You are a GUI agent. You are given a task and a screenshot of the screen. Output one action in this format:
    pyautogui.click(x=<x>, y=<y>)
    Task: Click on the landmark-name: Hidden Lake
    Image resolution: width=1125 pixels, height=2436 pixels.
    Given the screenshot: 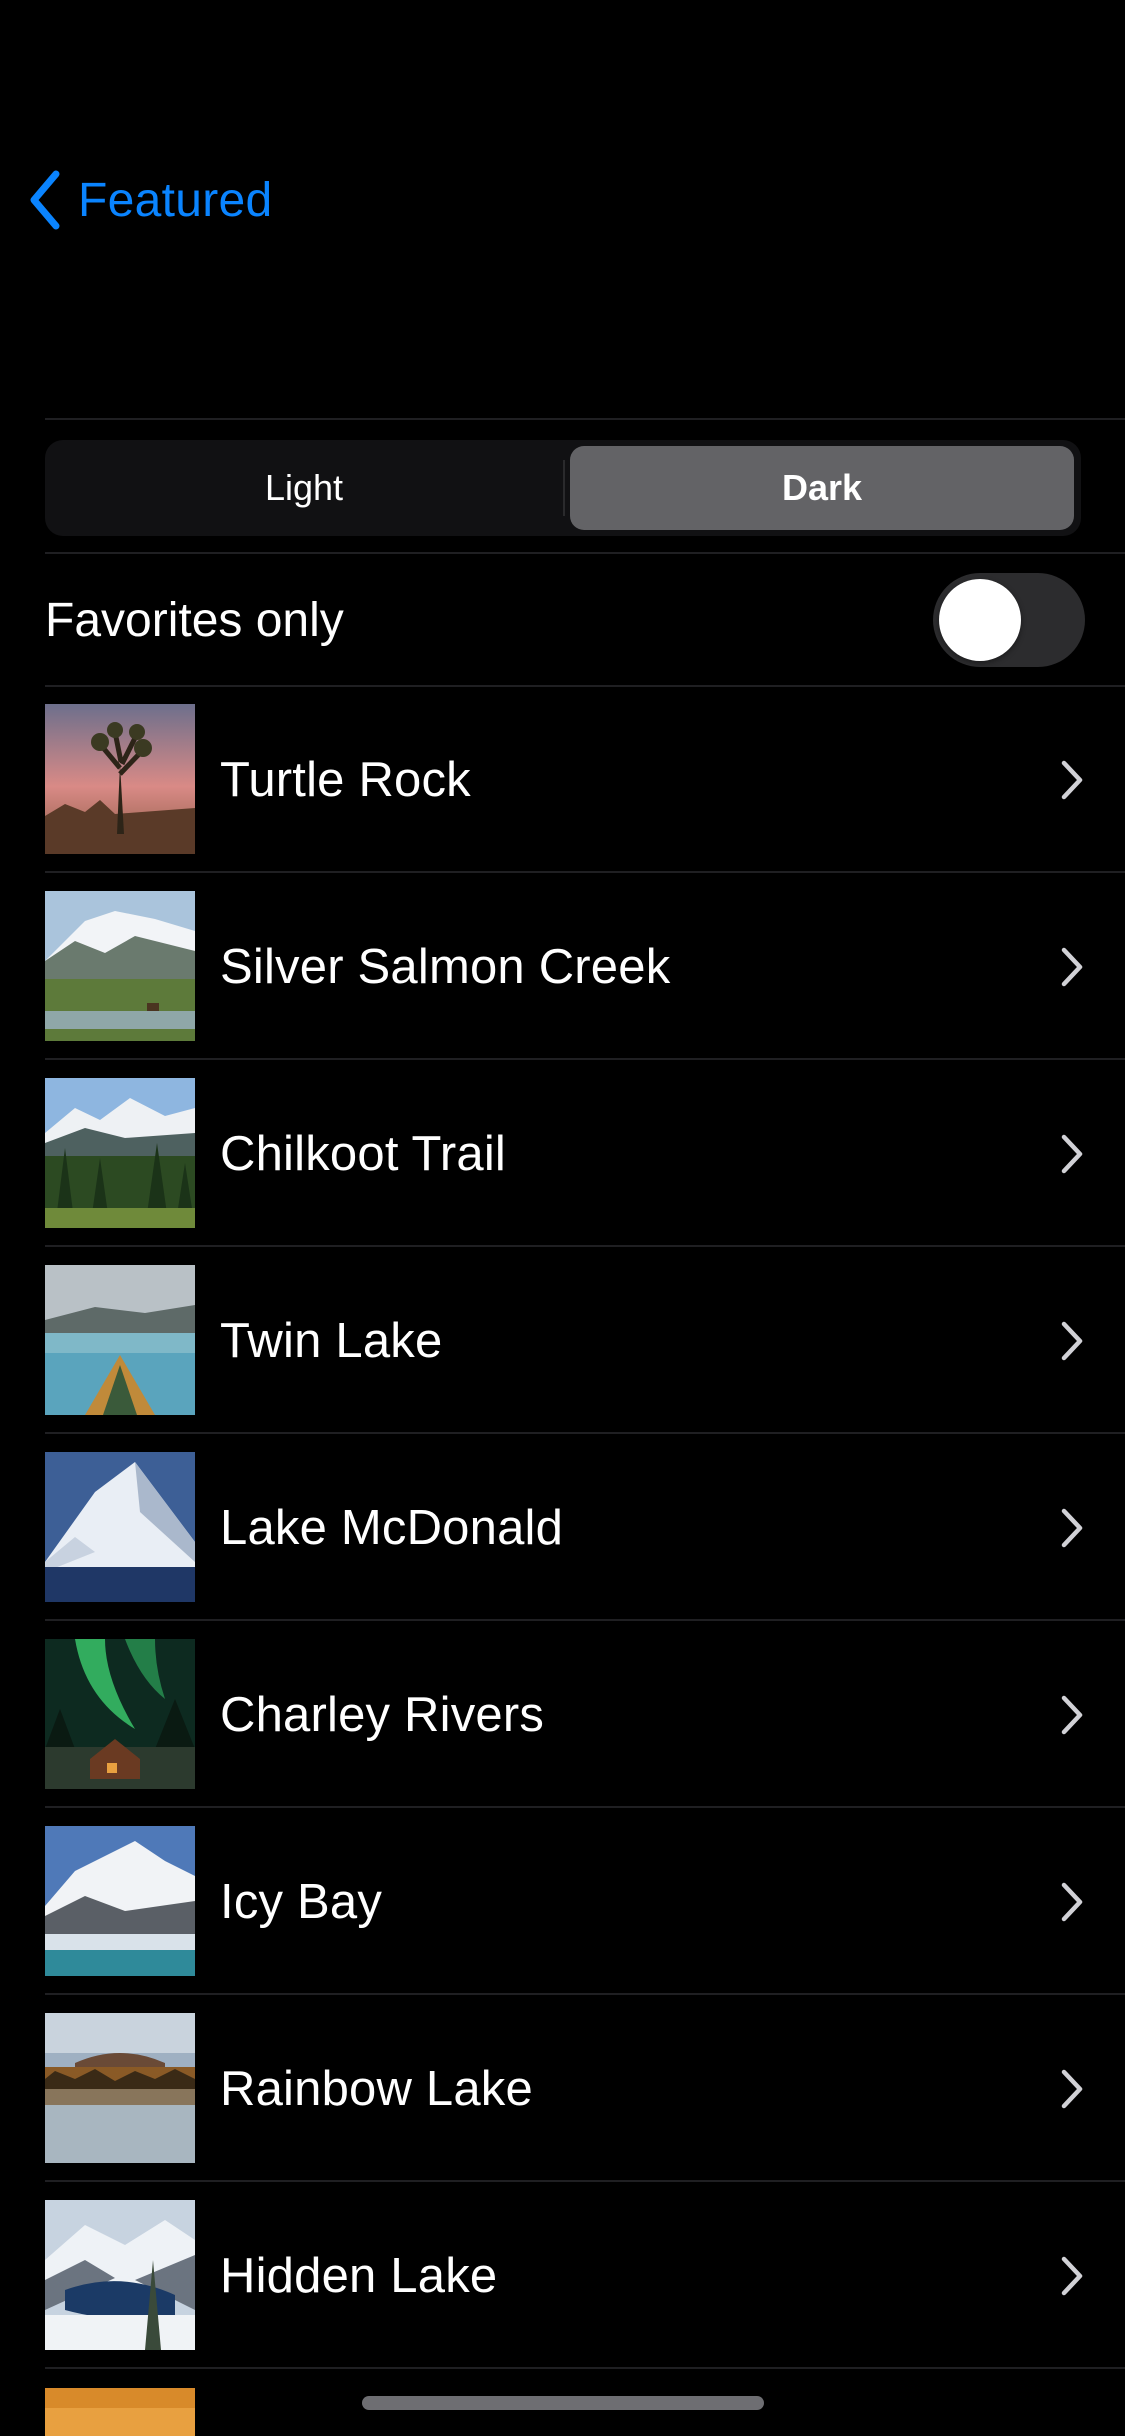 What is the action you would take?
    pyautogui.click(x=359, y=2275)
    